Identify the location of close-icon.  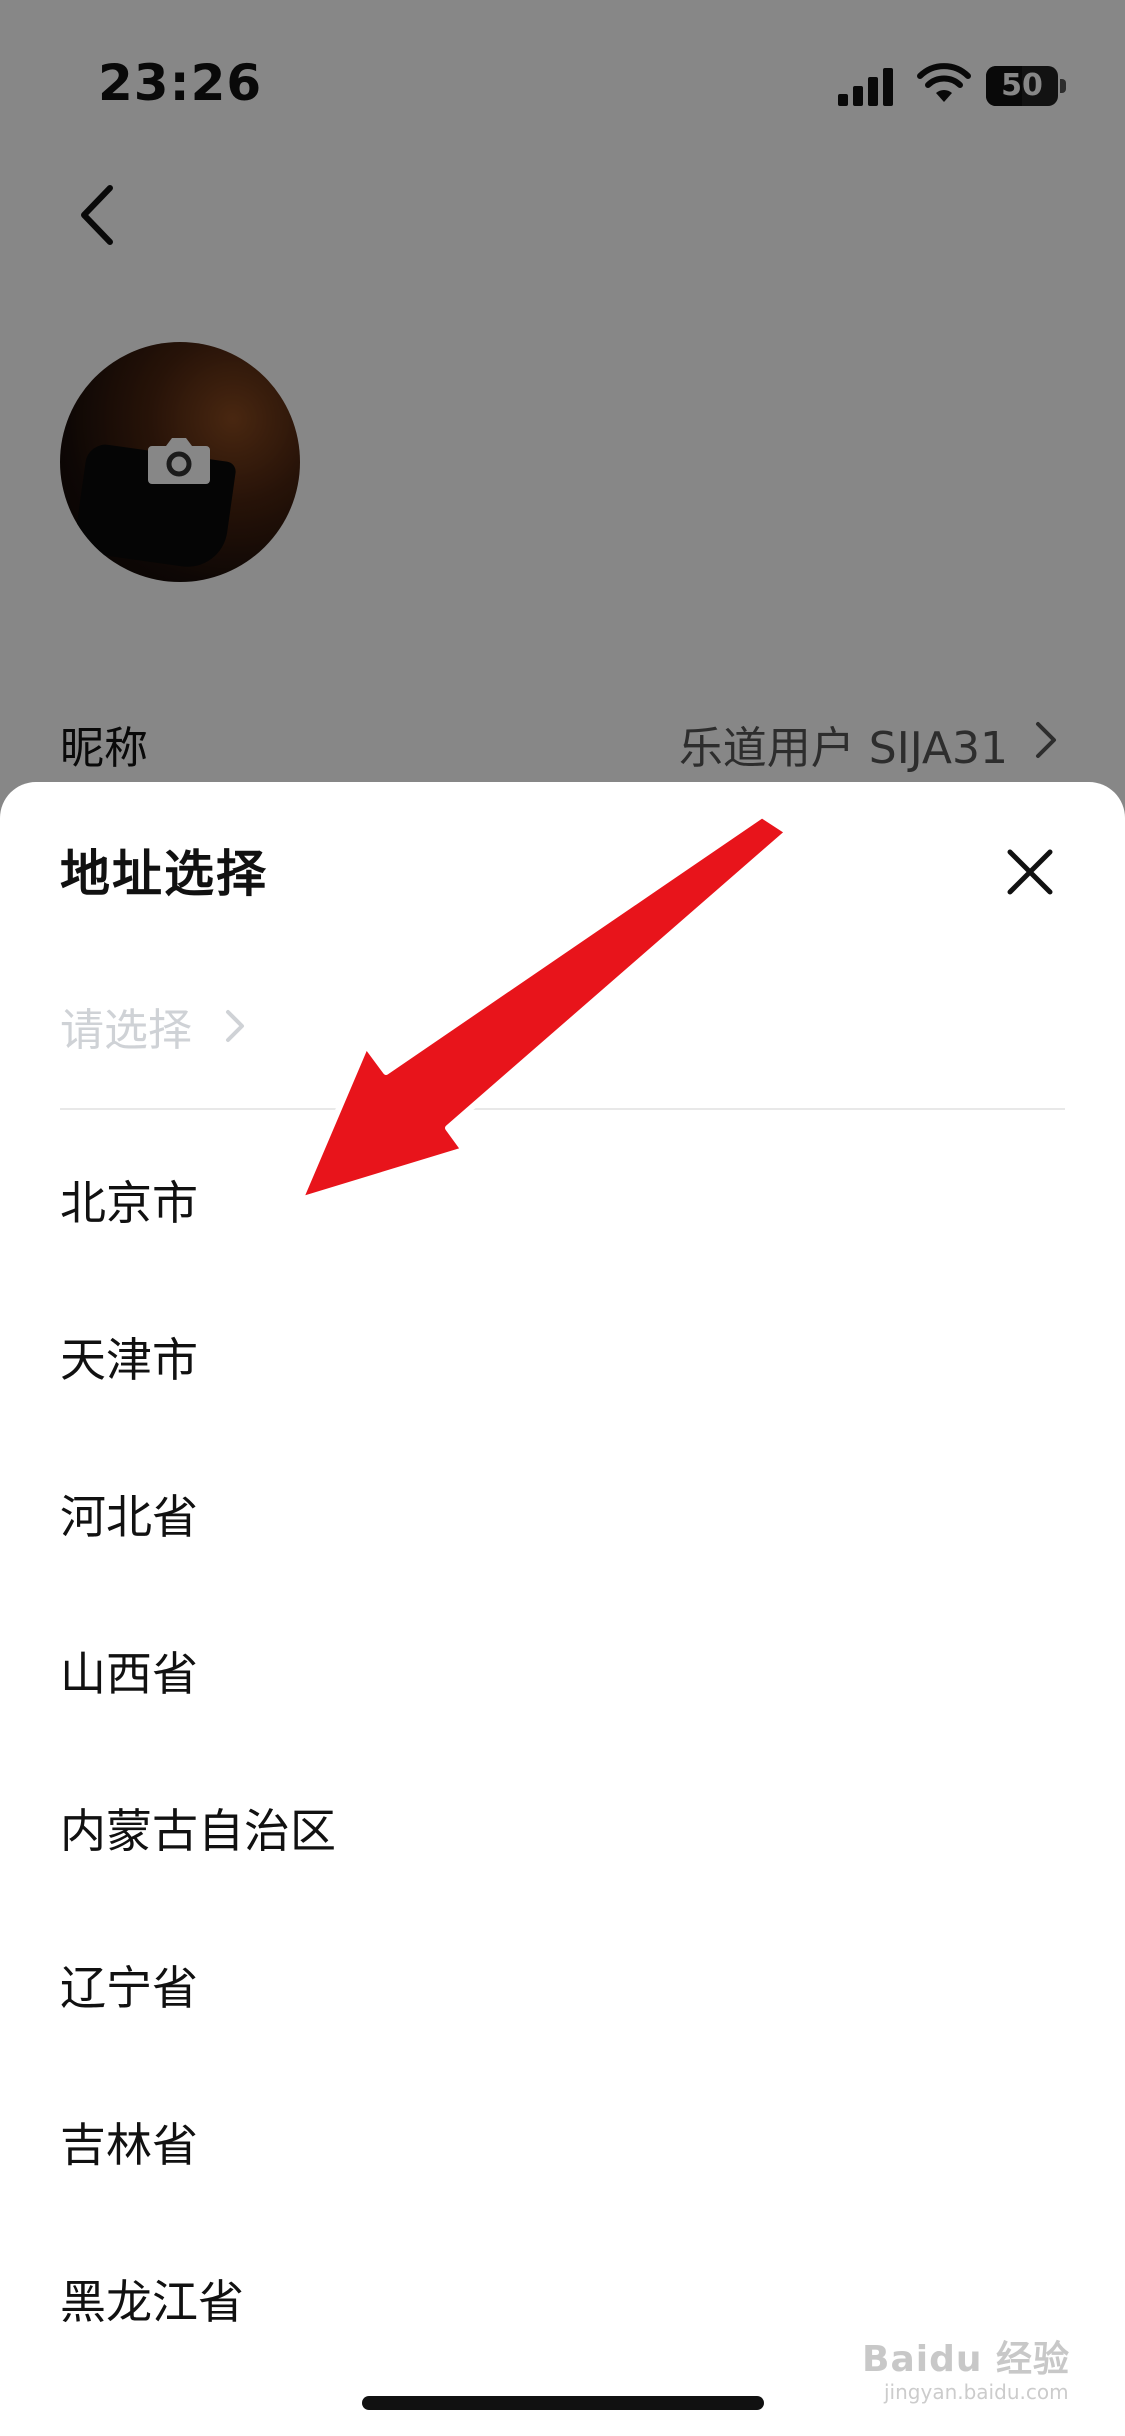
(1030, 872).